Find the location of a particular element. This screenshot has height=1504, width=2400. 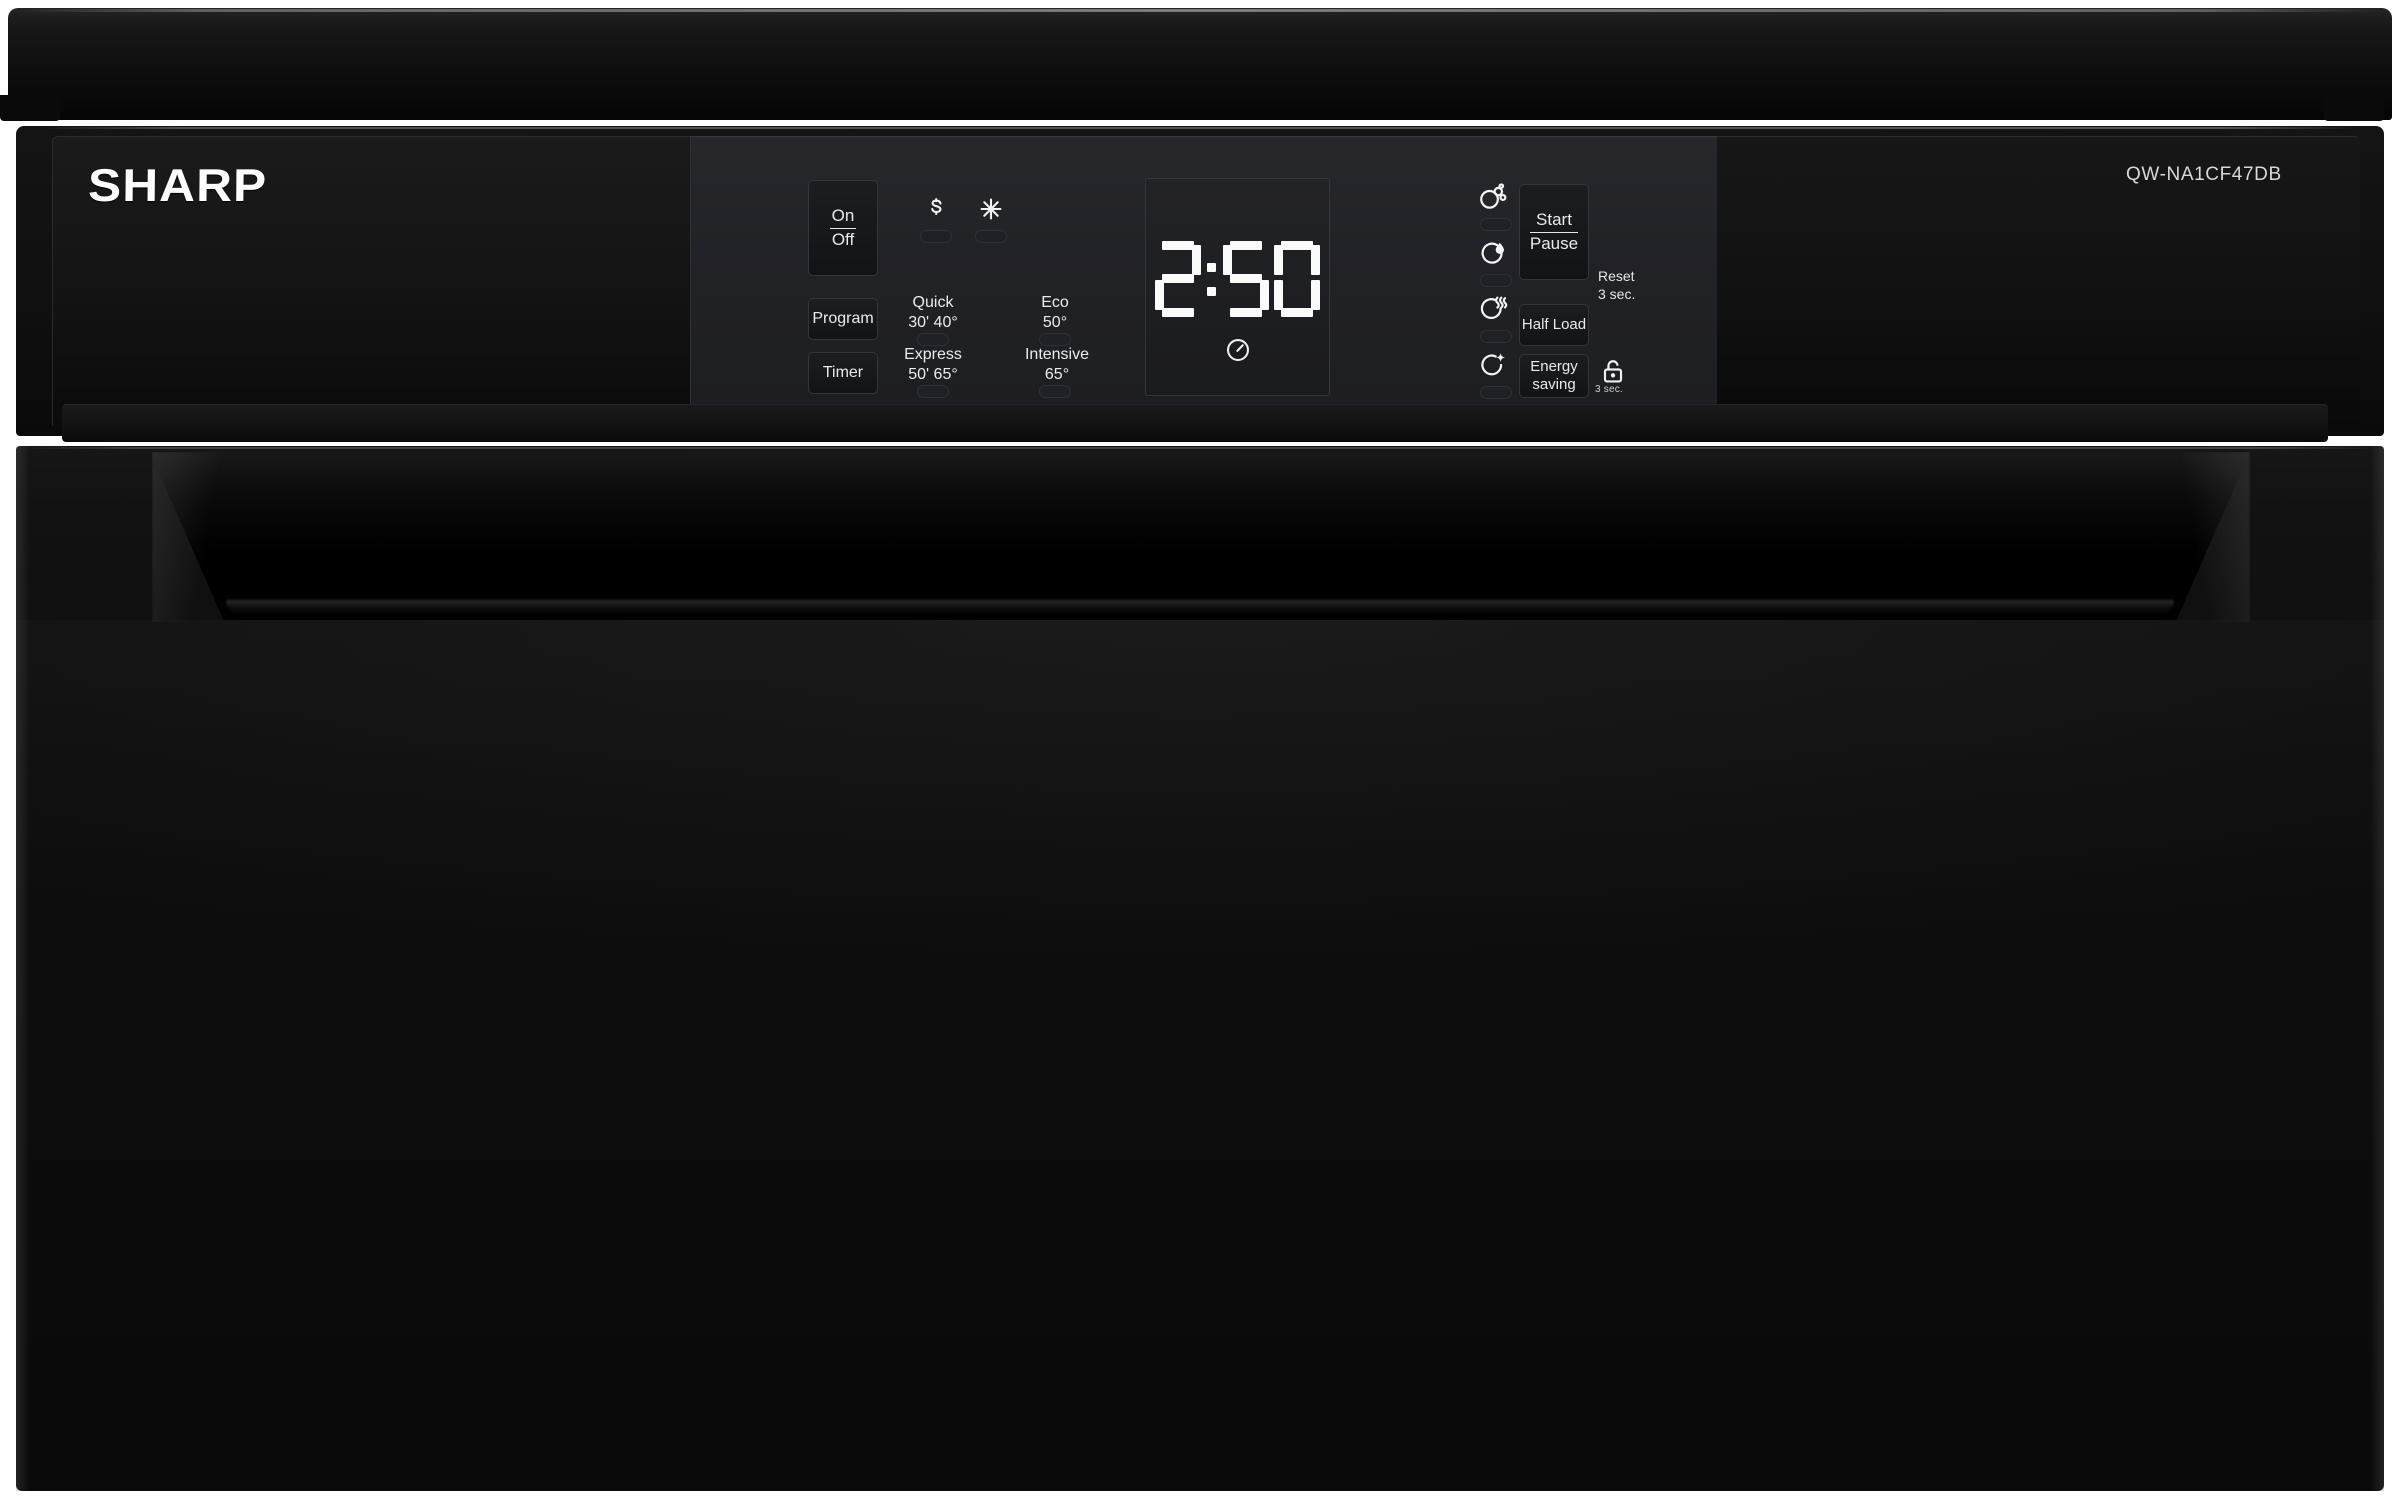

top-cap-notch-right is located at coordinates (2354, 108).